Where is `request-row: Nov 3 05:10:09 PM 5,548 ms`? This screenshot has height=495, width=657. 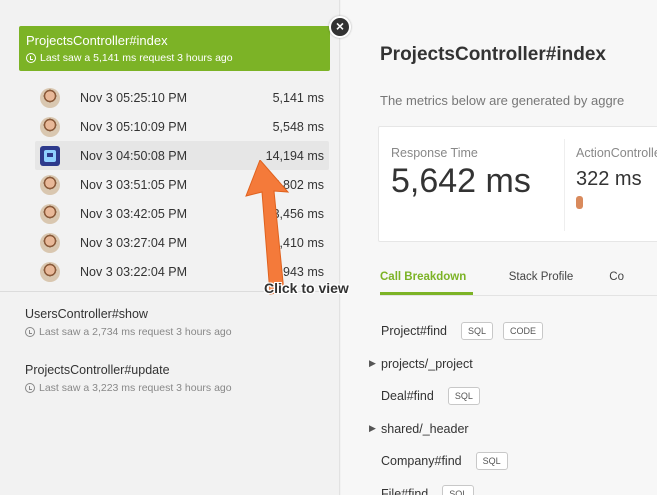 request-row: Nov 3 05:10:09 PM 5,548 ms is located at coordinates (182, 126).